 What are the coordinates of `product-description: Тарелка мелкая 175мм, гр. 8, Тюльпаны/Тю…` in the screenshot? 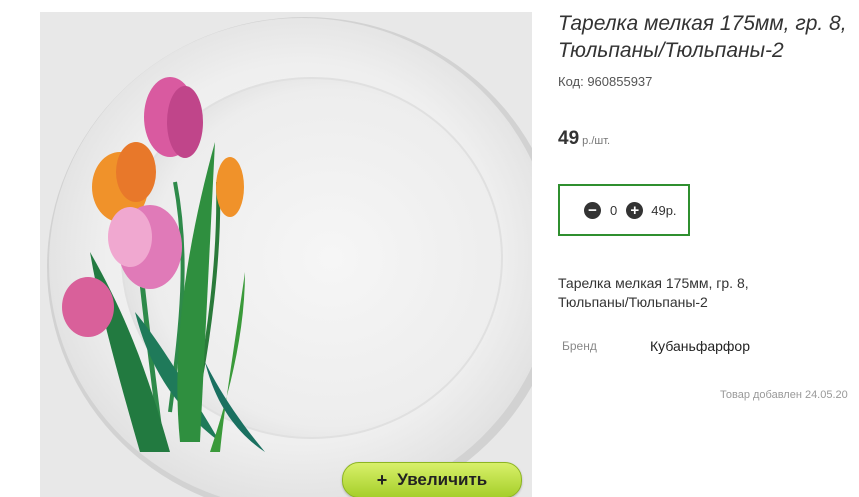 It's located at (653, 292).